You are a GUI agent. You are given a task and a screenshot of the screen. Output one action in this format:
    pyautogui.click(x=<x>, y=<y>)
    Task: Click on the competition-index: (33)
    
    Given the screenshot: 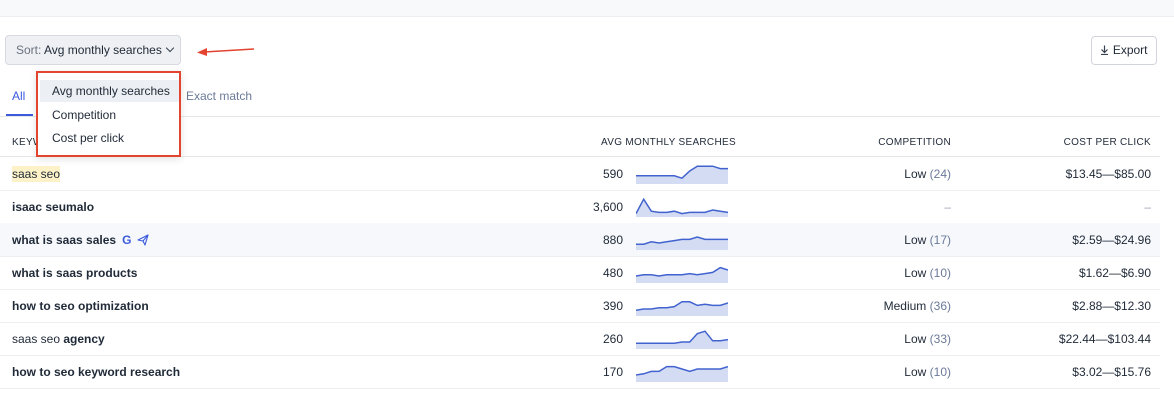 What is the action you would take?
    pyautogui.click(x=940, y=339)
    